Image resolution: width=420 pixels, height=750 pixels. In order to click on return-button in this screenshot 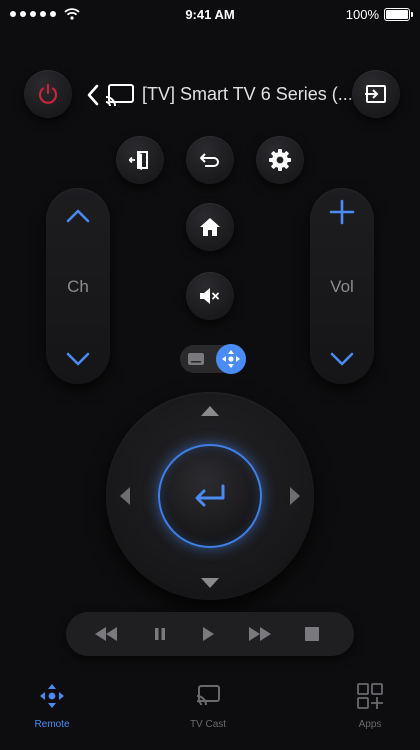, I will do `click(210, 160)`.